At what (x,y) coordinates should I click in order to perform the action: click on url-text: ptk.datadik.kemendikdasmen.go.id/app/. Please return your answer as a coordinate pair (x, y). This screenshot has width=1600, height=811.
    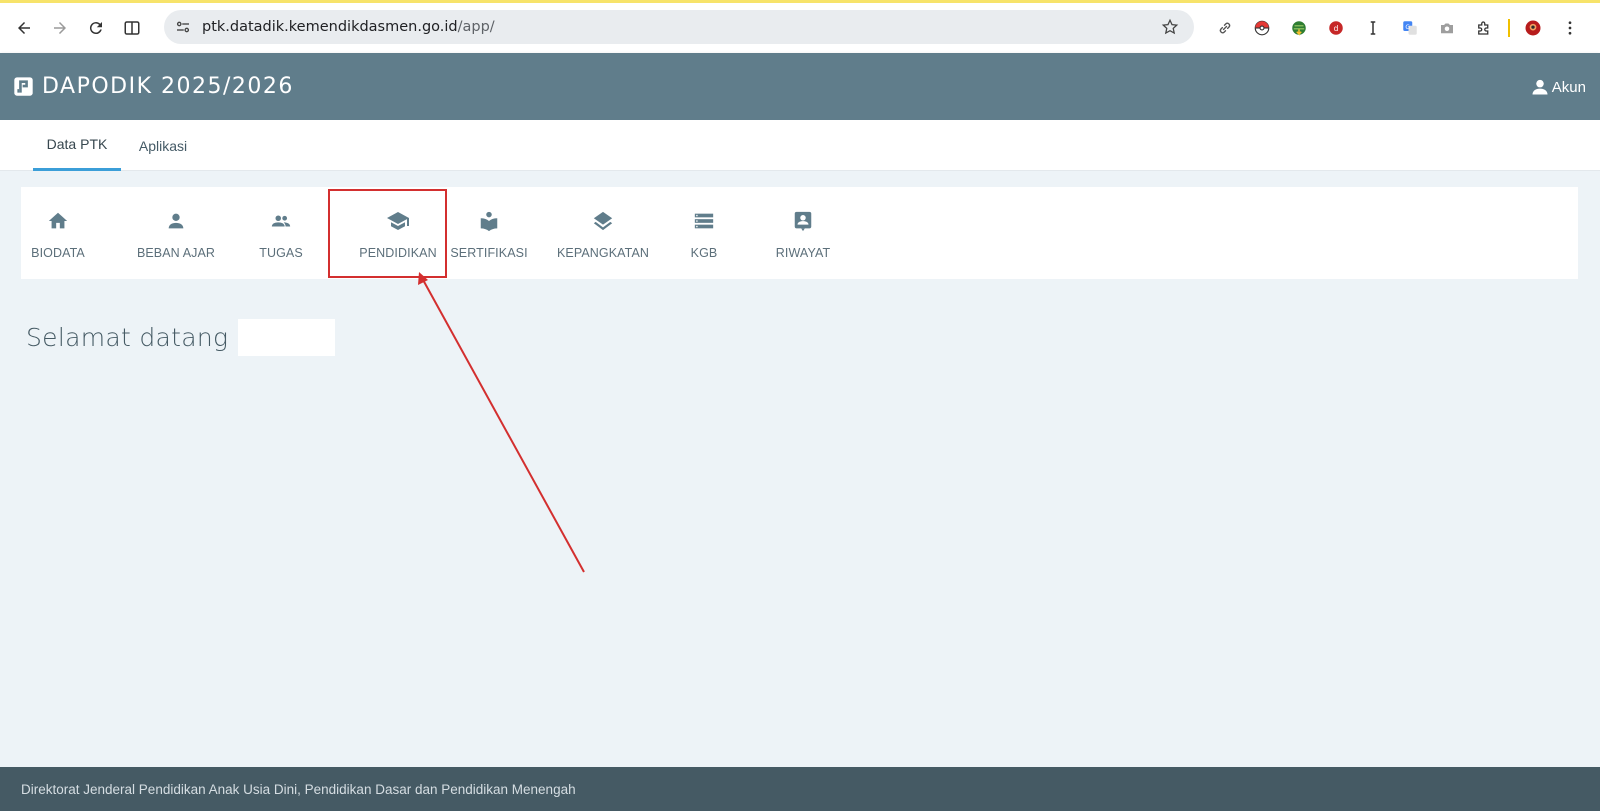
    Looking at the image, I should click on (348, 27).